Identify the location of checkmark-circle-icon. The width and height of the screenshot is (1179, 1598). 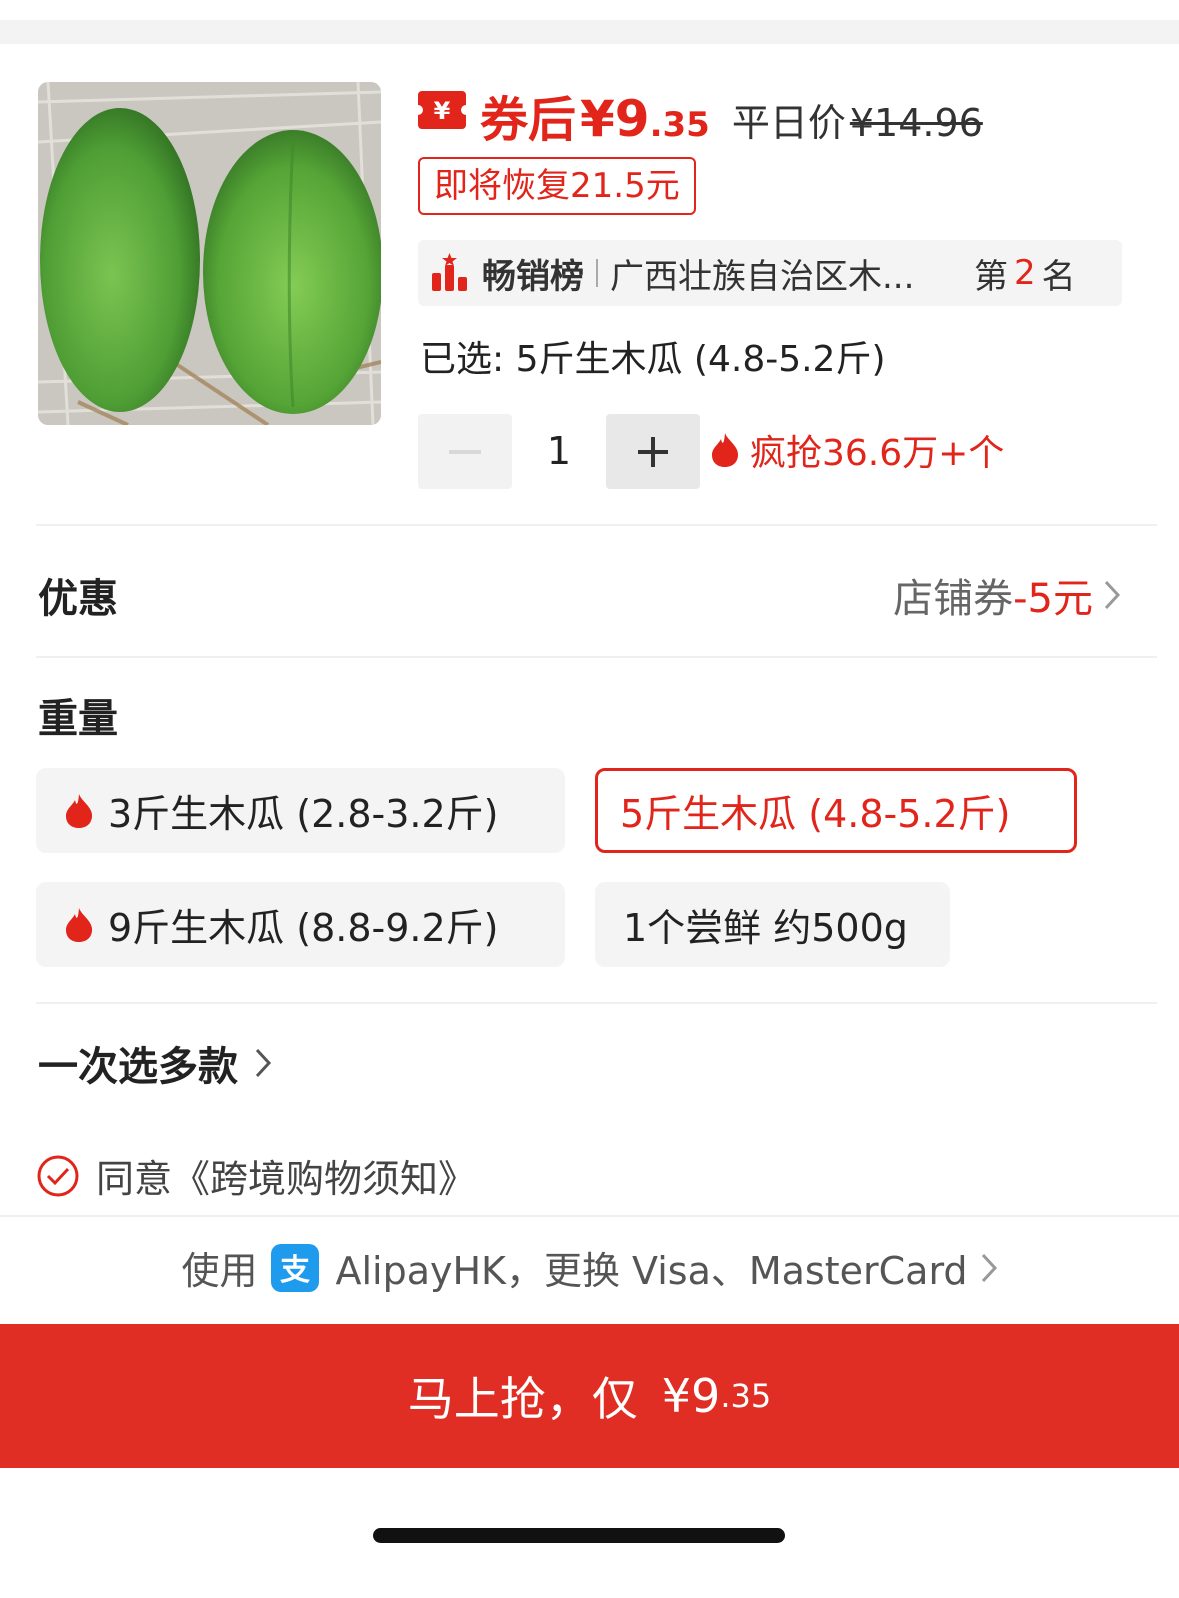
(58, 1175).